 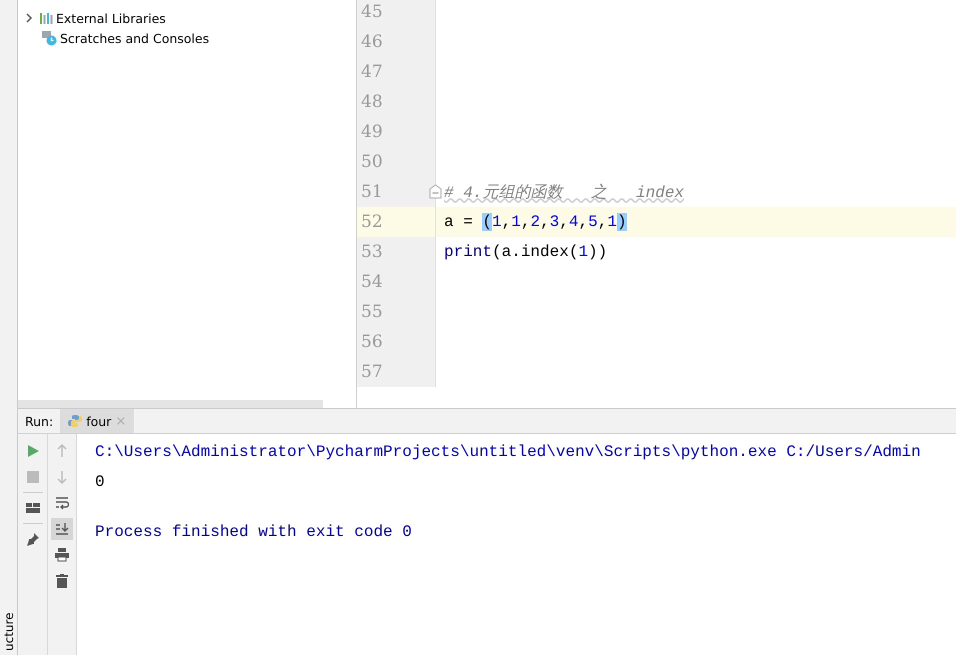 What do you see at coordinates (396, 252) in the screenshot?
I see `line-number: 53` at bounding box center [396, 252].